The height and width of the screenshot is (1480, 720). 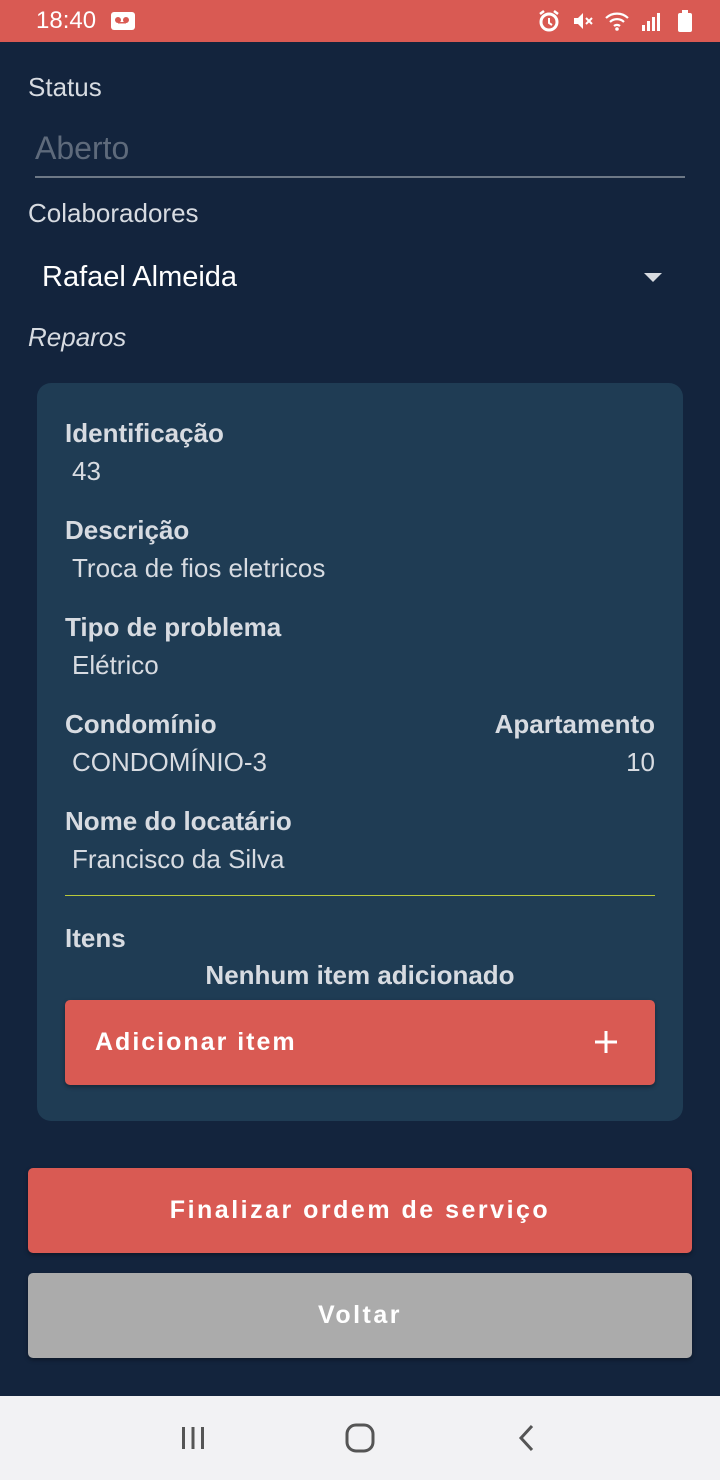 What do you see at coordinates (77, 337) in the screenshot?
I see `repairs-label: Reparos` at bounding box center [77, 337].